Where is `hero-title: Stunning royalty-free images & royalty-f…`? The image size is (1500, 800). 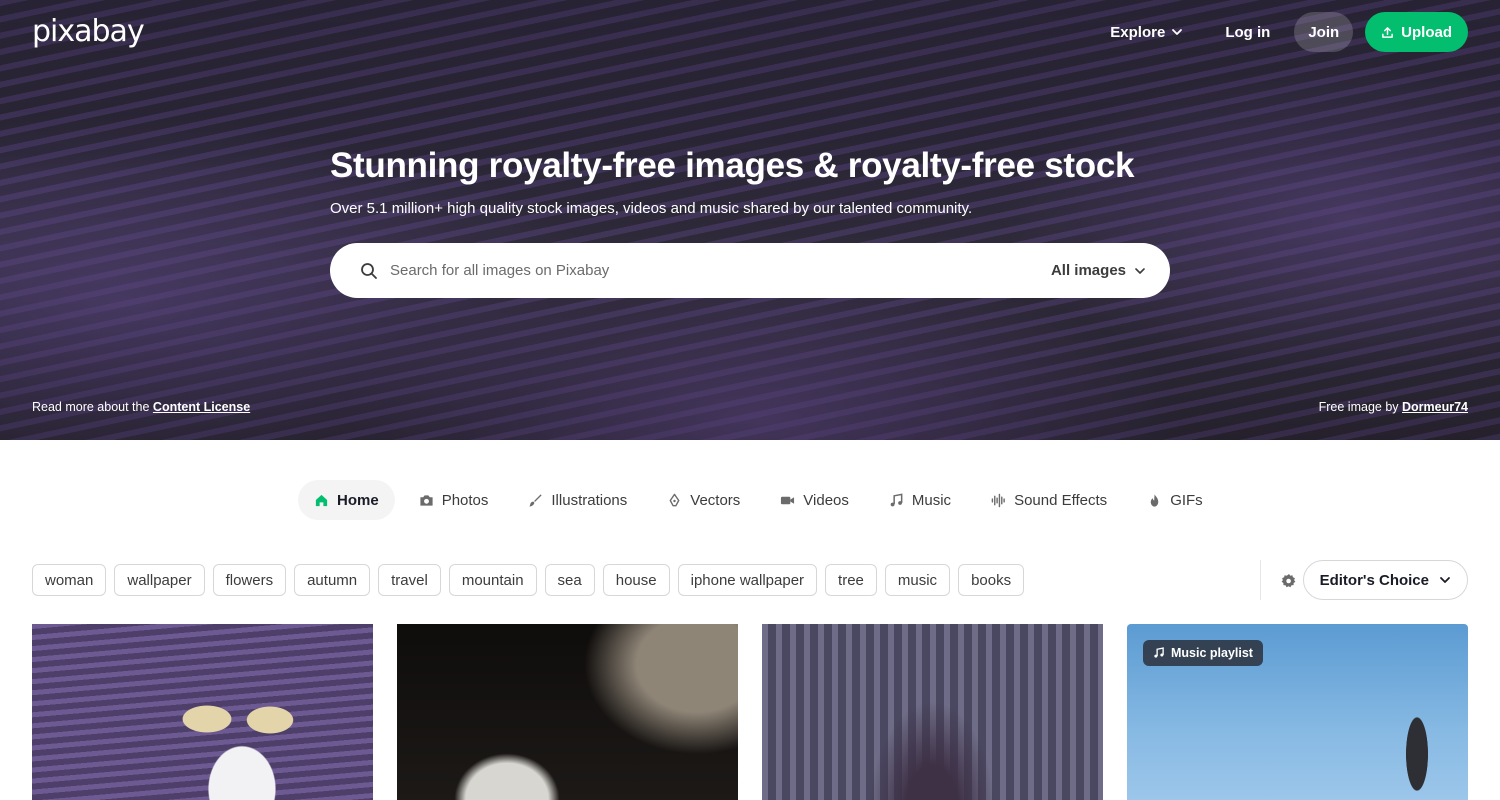
hero-title: Stunning royalty-free images & royalty-f… is located at coordinates (732, 165).